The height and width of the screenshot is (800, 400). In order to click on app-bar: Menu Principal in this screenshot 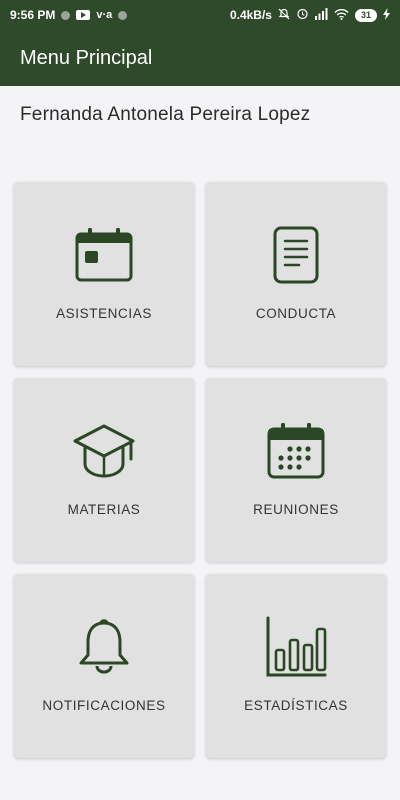, I will do `click(200, 58)`.